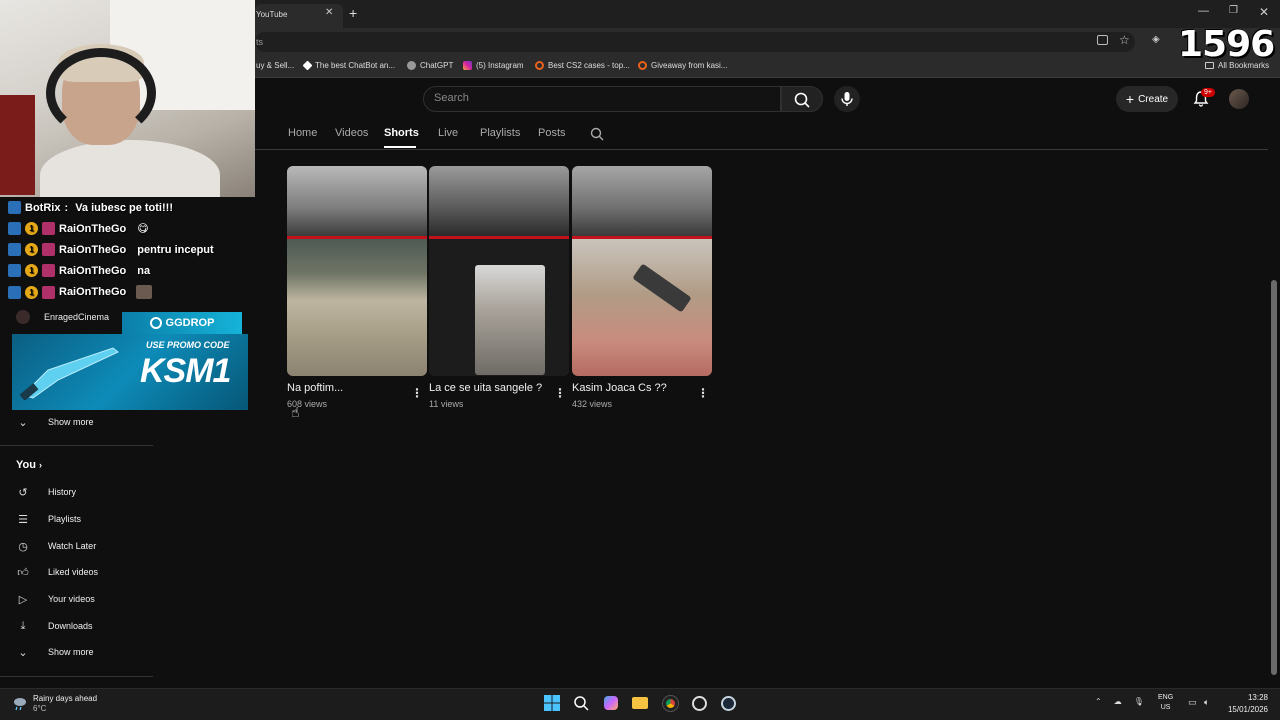  I want to click on sidebar-item-liked-videos: 👍︎ Liked videos, so click(57, 572).